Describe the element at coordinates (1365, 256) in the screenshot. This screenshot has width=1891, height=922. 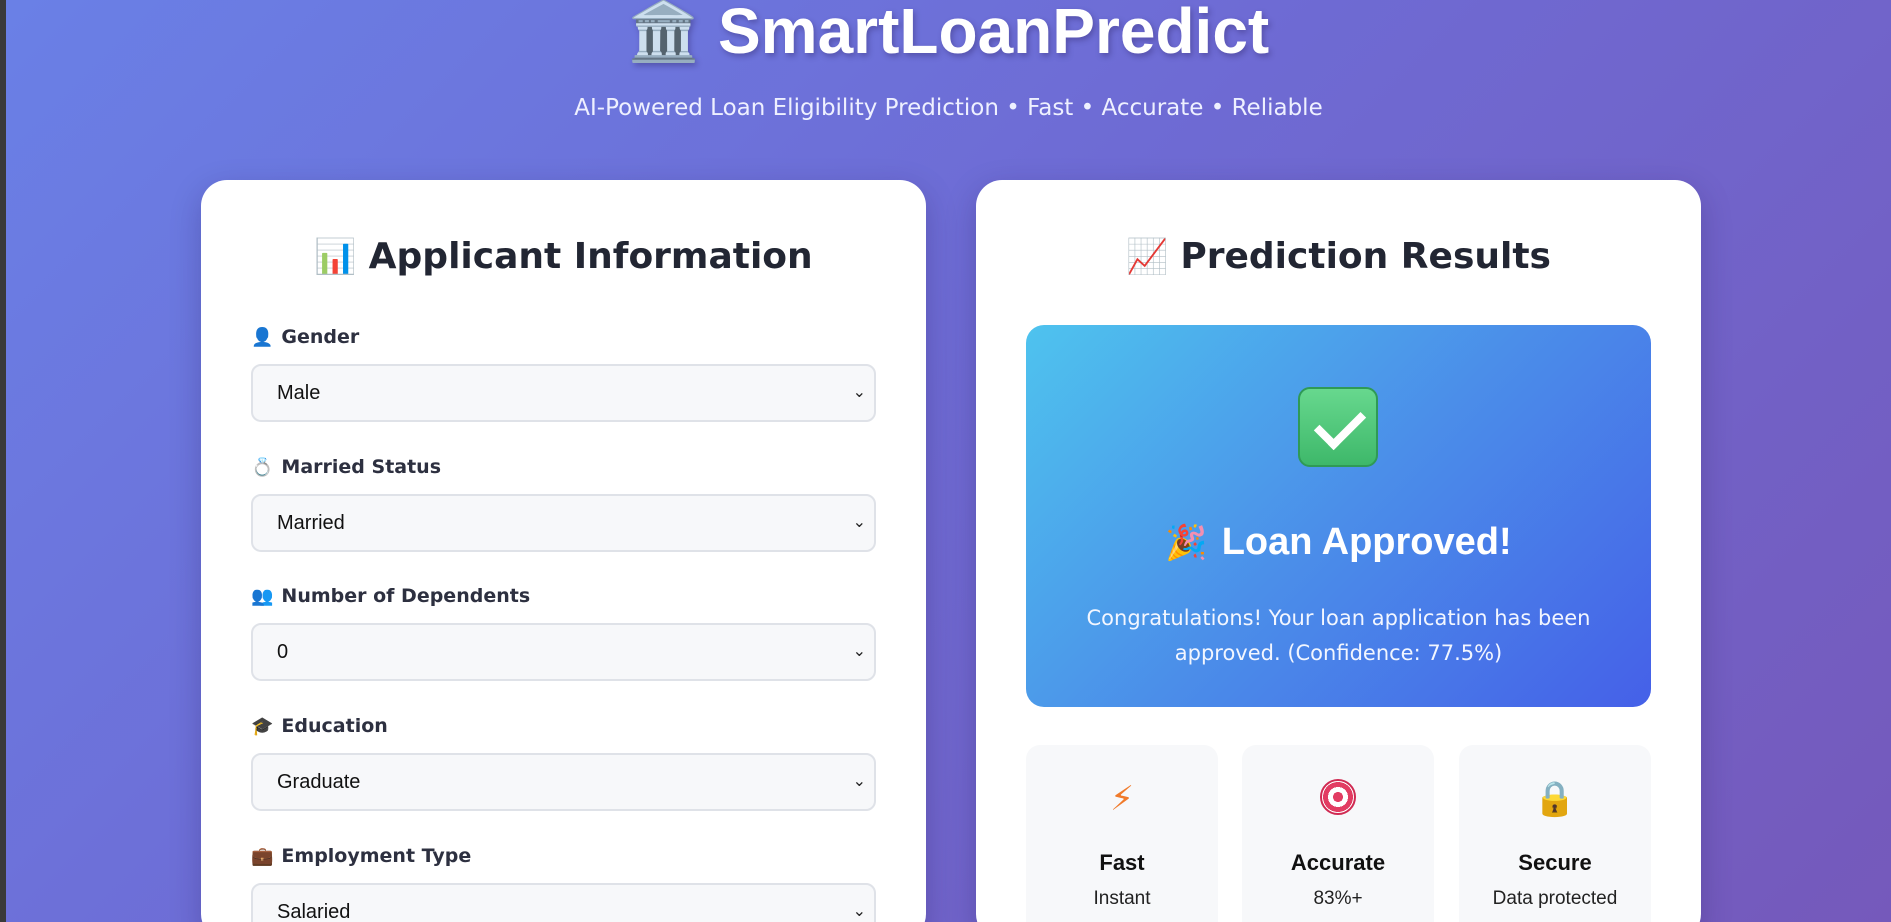
I see `results-title-text: Prediction Results` at that location.